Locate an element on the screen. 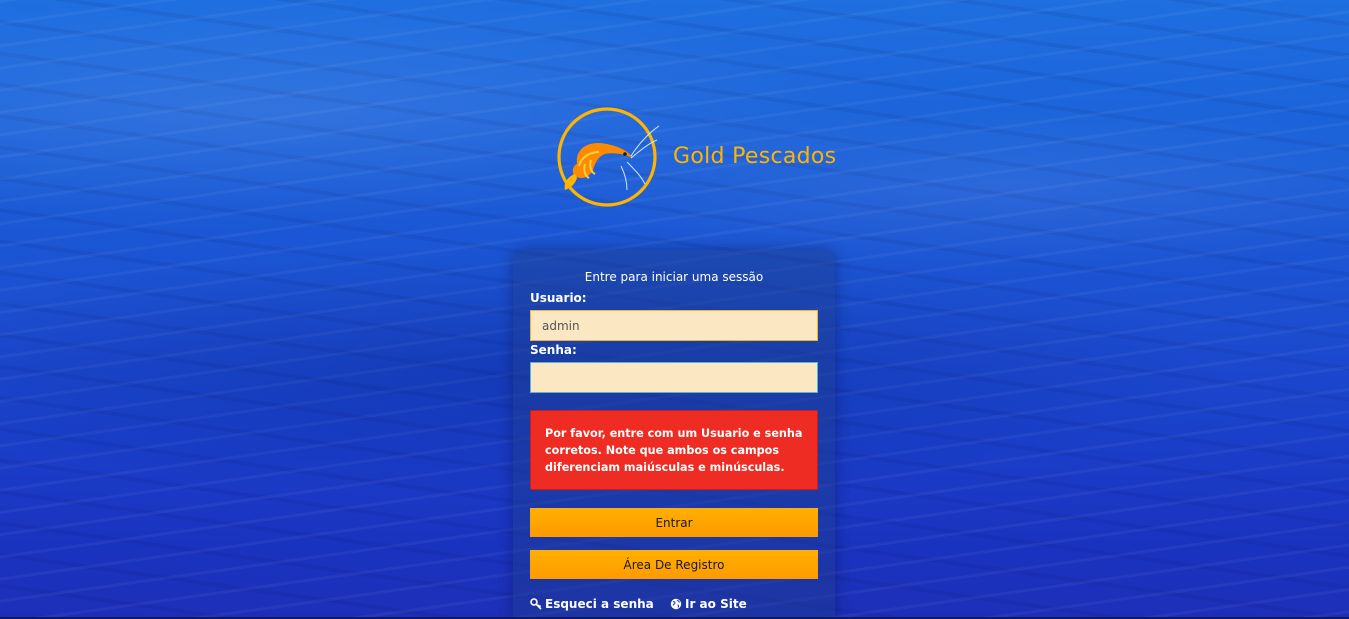 Image resolution: width=1349 pixels, height=619 pixels. register-button: Área De Registro is located at coordinates (674, 564).